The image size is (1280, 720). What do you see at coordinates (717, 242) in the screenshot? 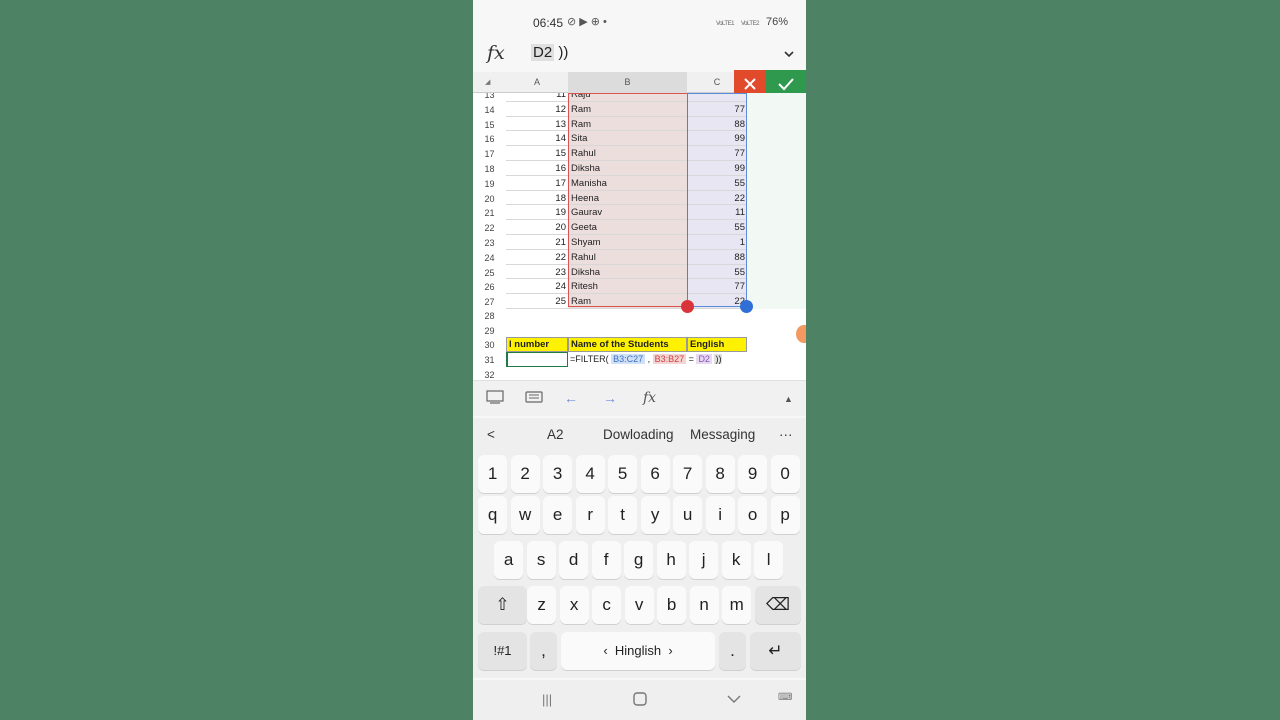
I see `cell-english-marks: 1` at bounding box center [717, 242].